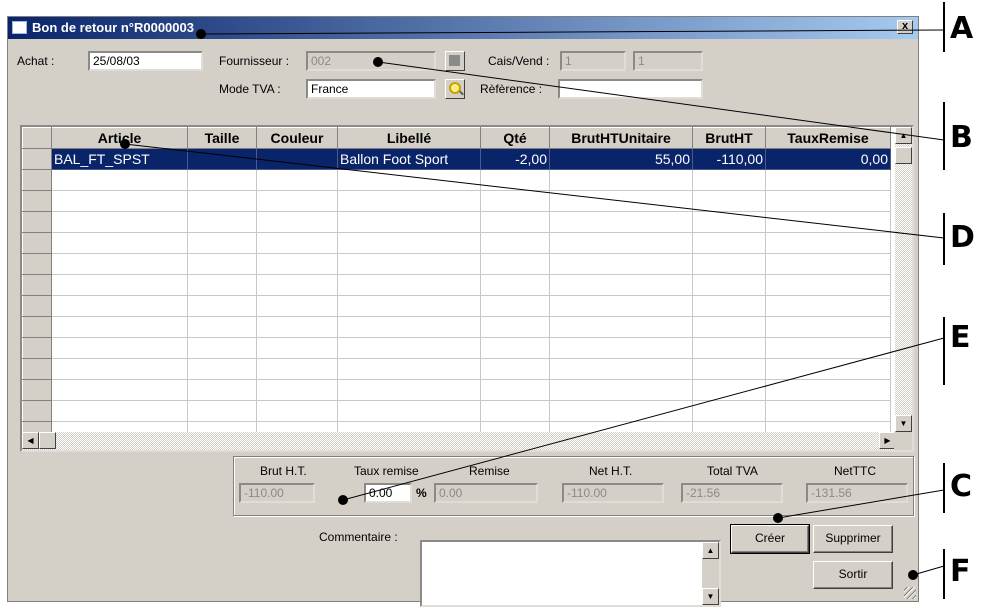 The height and width of the screenshot is (609, 981). Describe the element at coordinates (961, 137) in the screenshot. I see `callout-b: B` at that location.